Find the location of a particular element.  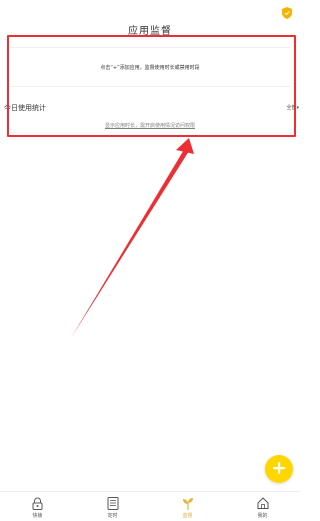

add-app-button is located at coordinates (279, 469).